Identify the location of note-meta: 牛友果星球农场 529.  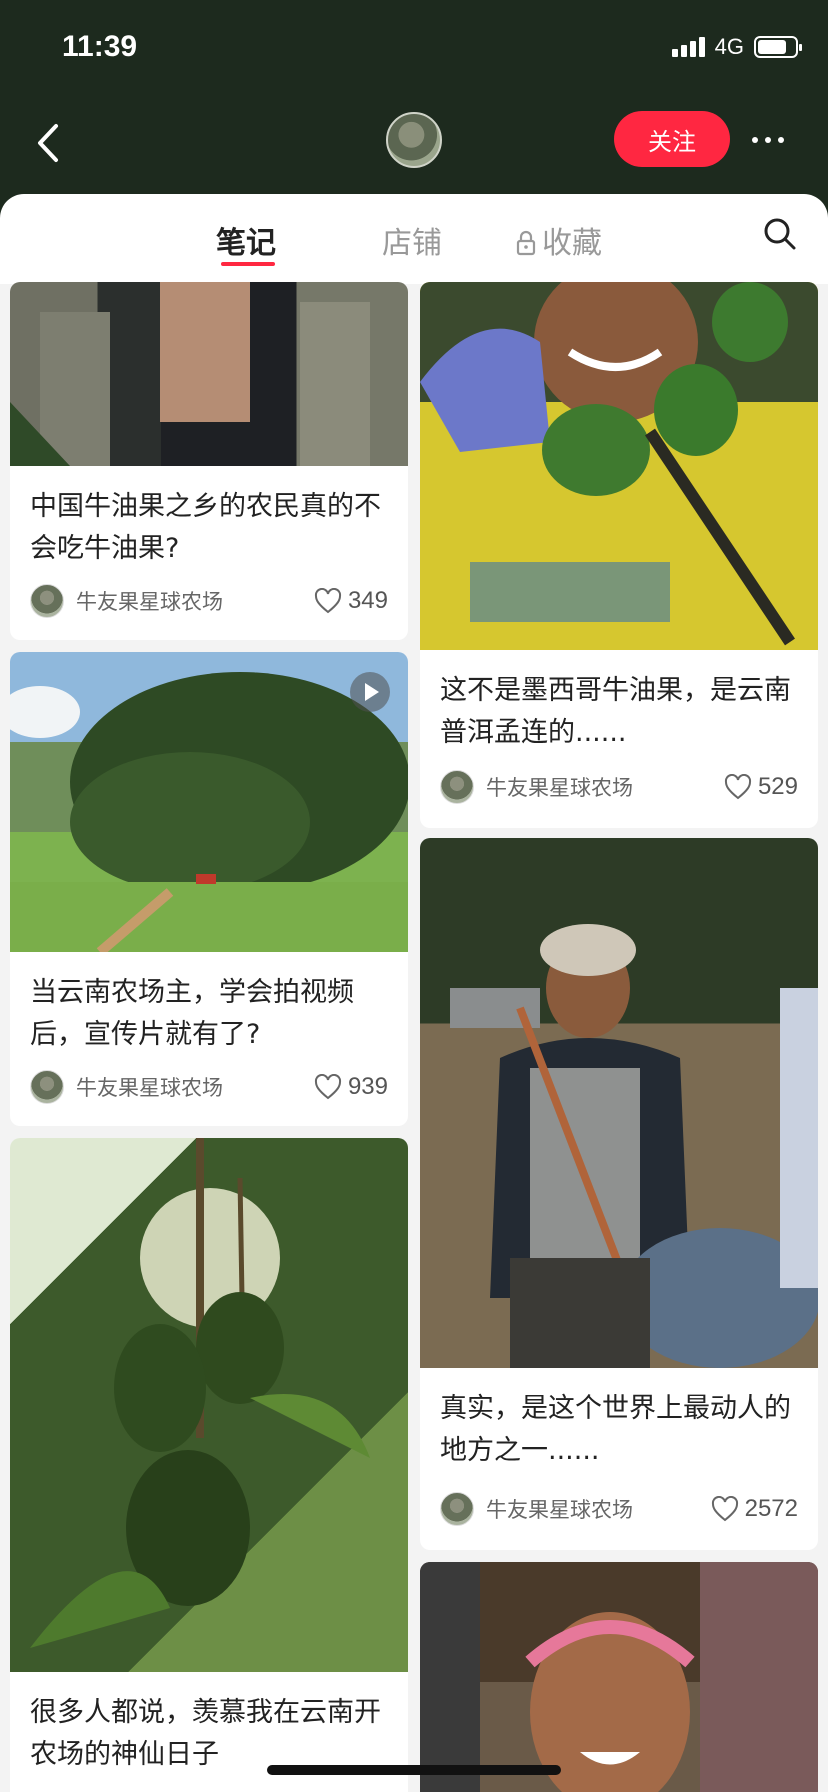
(619, 787).